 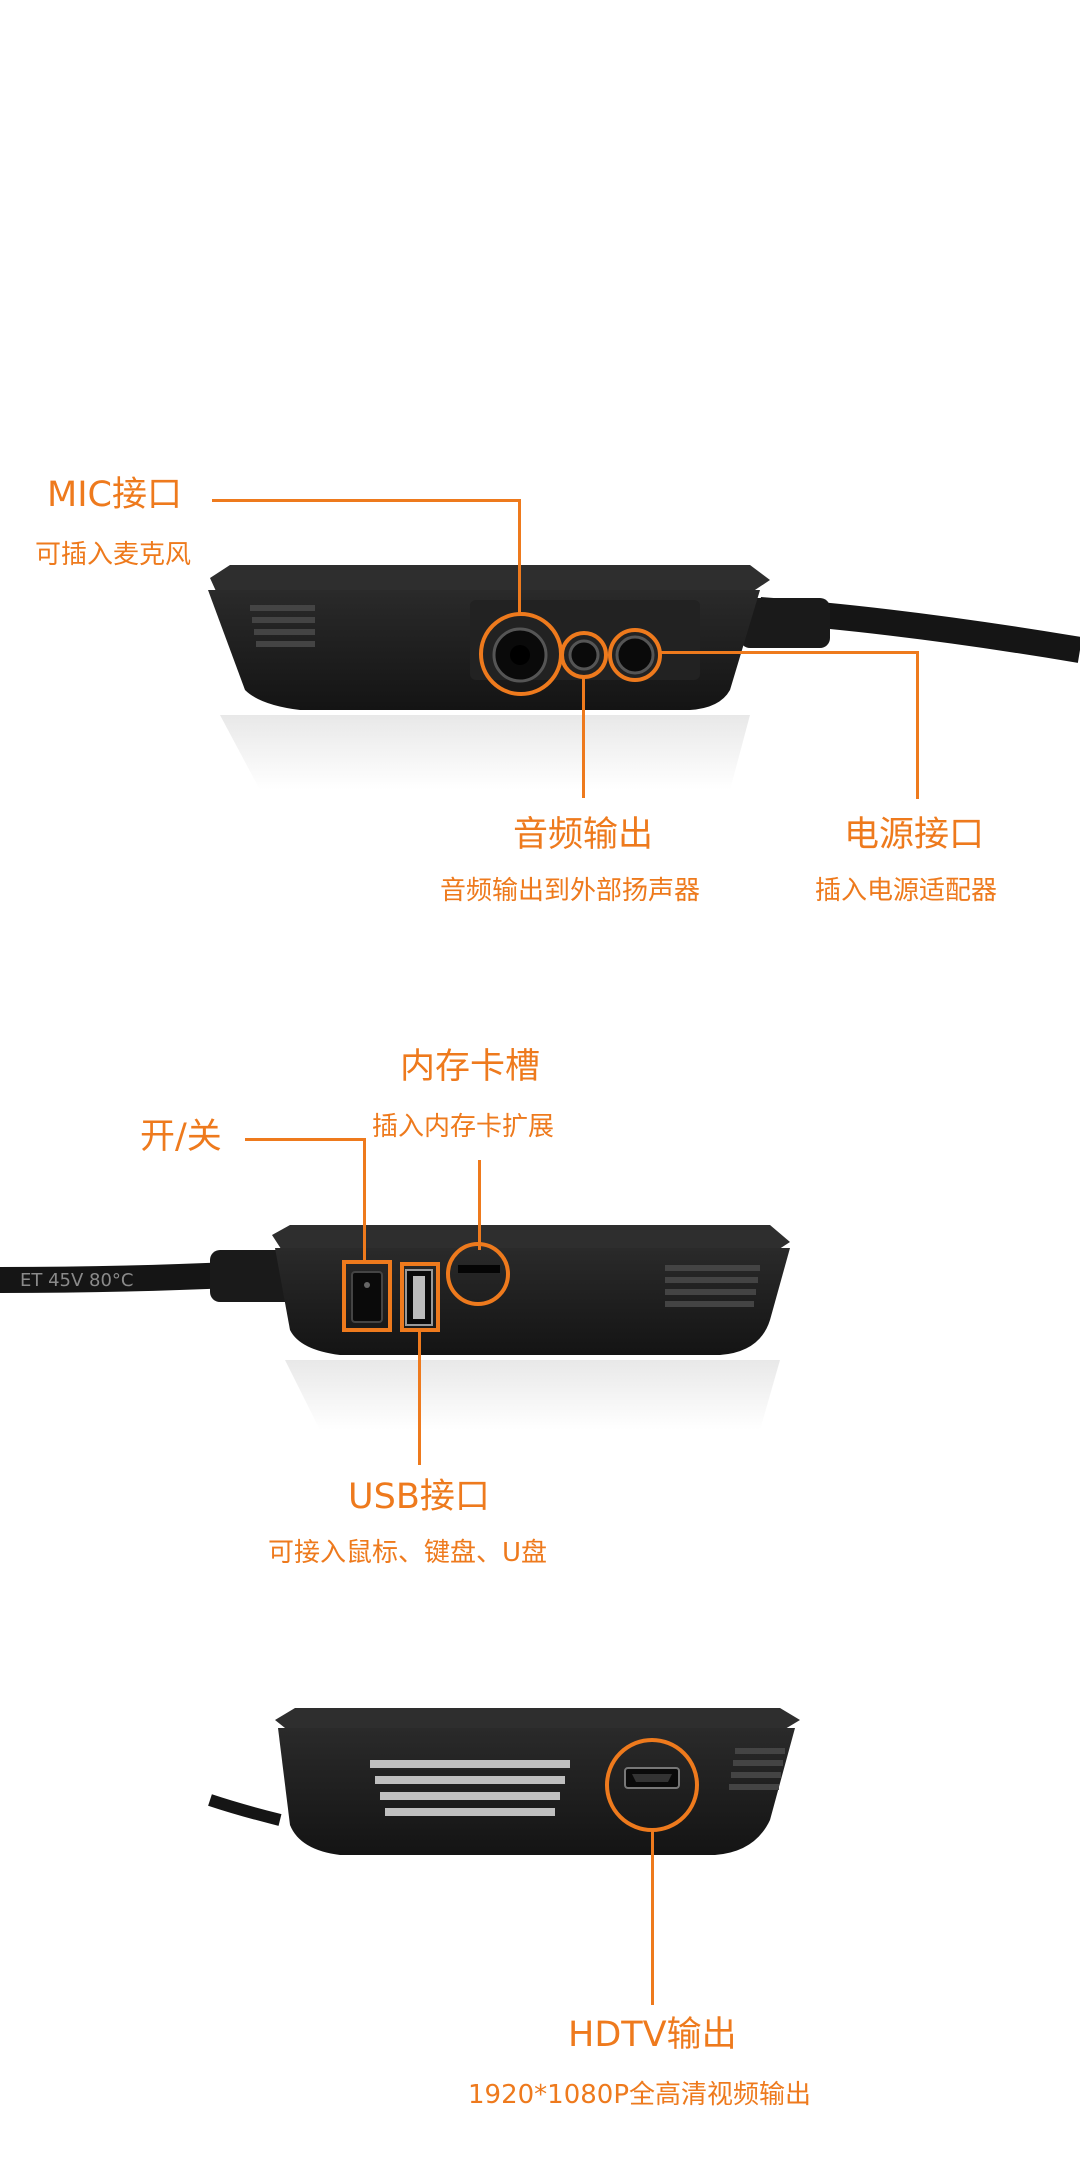 I want to click on mic-port-desc: 可插入麦克风, so click(x=113, y=555).